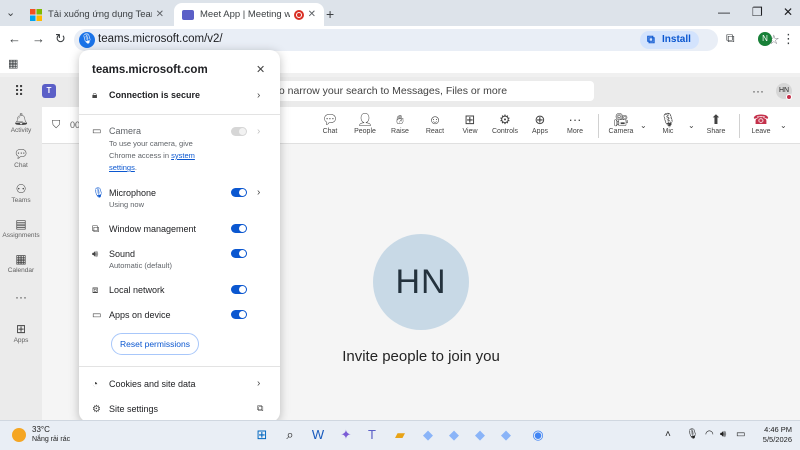  What do you see at coordinates (505, 119) in the screenshot?
I see `controls-icon: ⚙︎` at bounding box center [505, 119].